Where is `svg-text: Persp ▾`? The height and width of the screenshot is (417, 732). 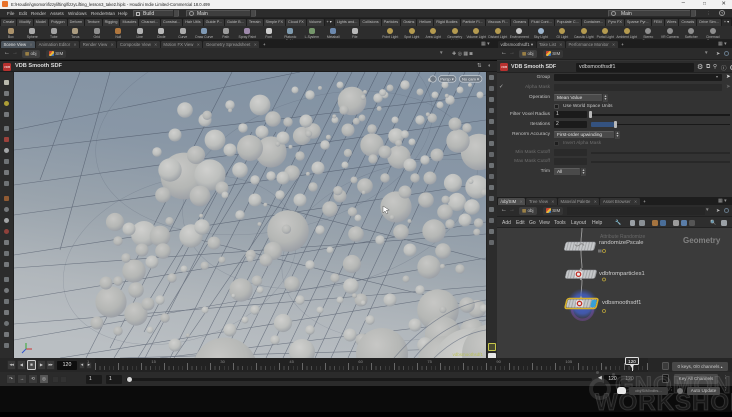
svg-text: Persp ▾ is located at coordinates (447, 79).